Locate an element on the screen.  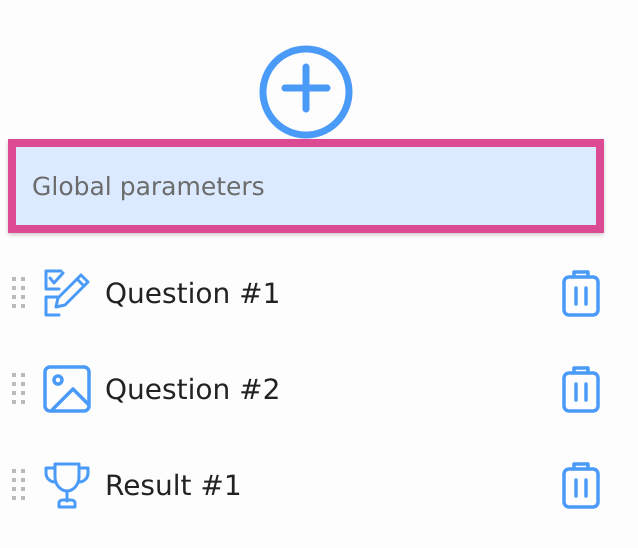
plus-circle-icon is located at coordinates (306, 92).